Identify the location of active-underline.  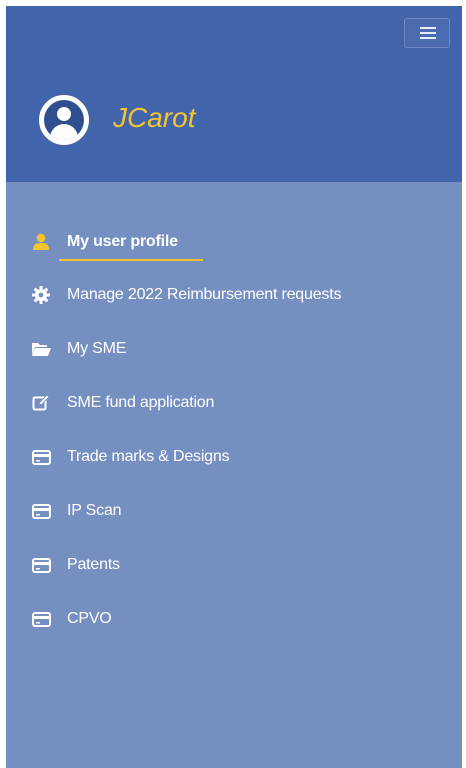
(131, 260).